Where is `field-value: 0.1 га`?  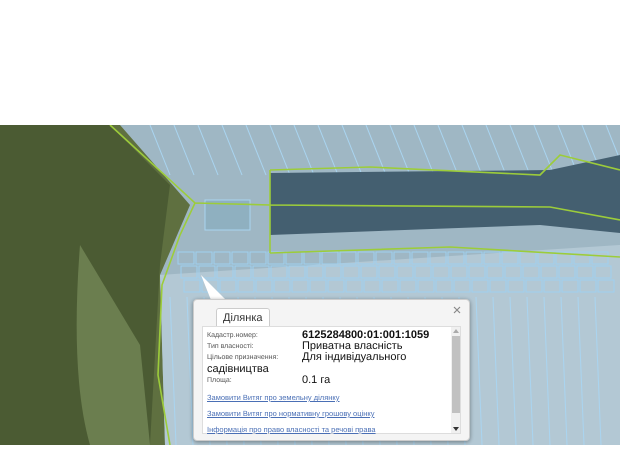
field-value: 0.1 га is located at coordinates (316, 380).